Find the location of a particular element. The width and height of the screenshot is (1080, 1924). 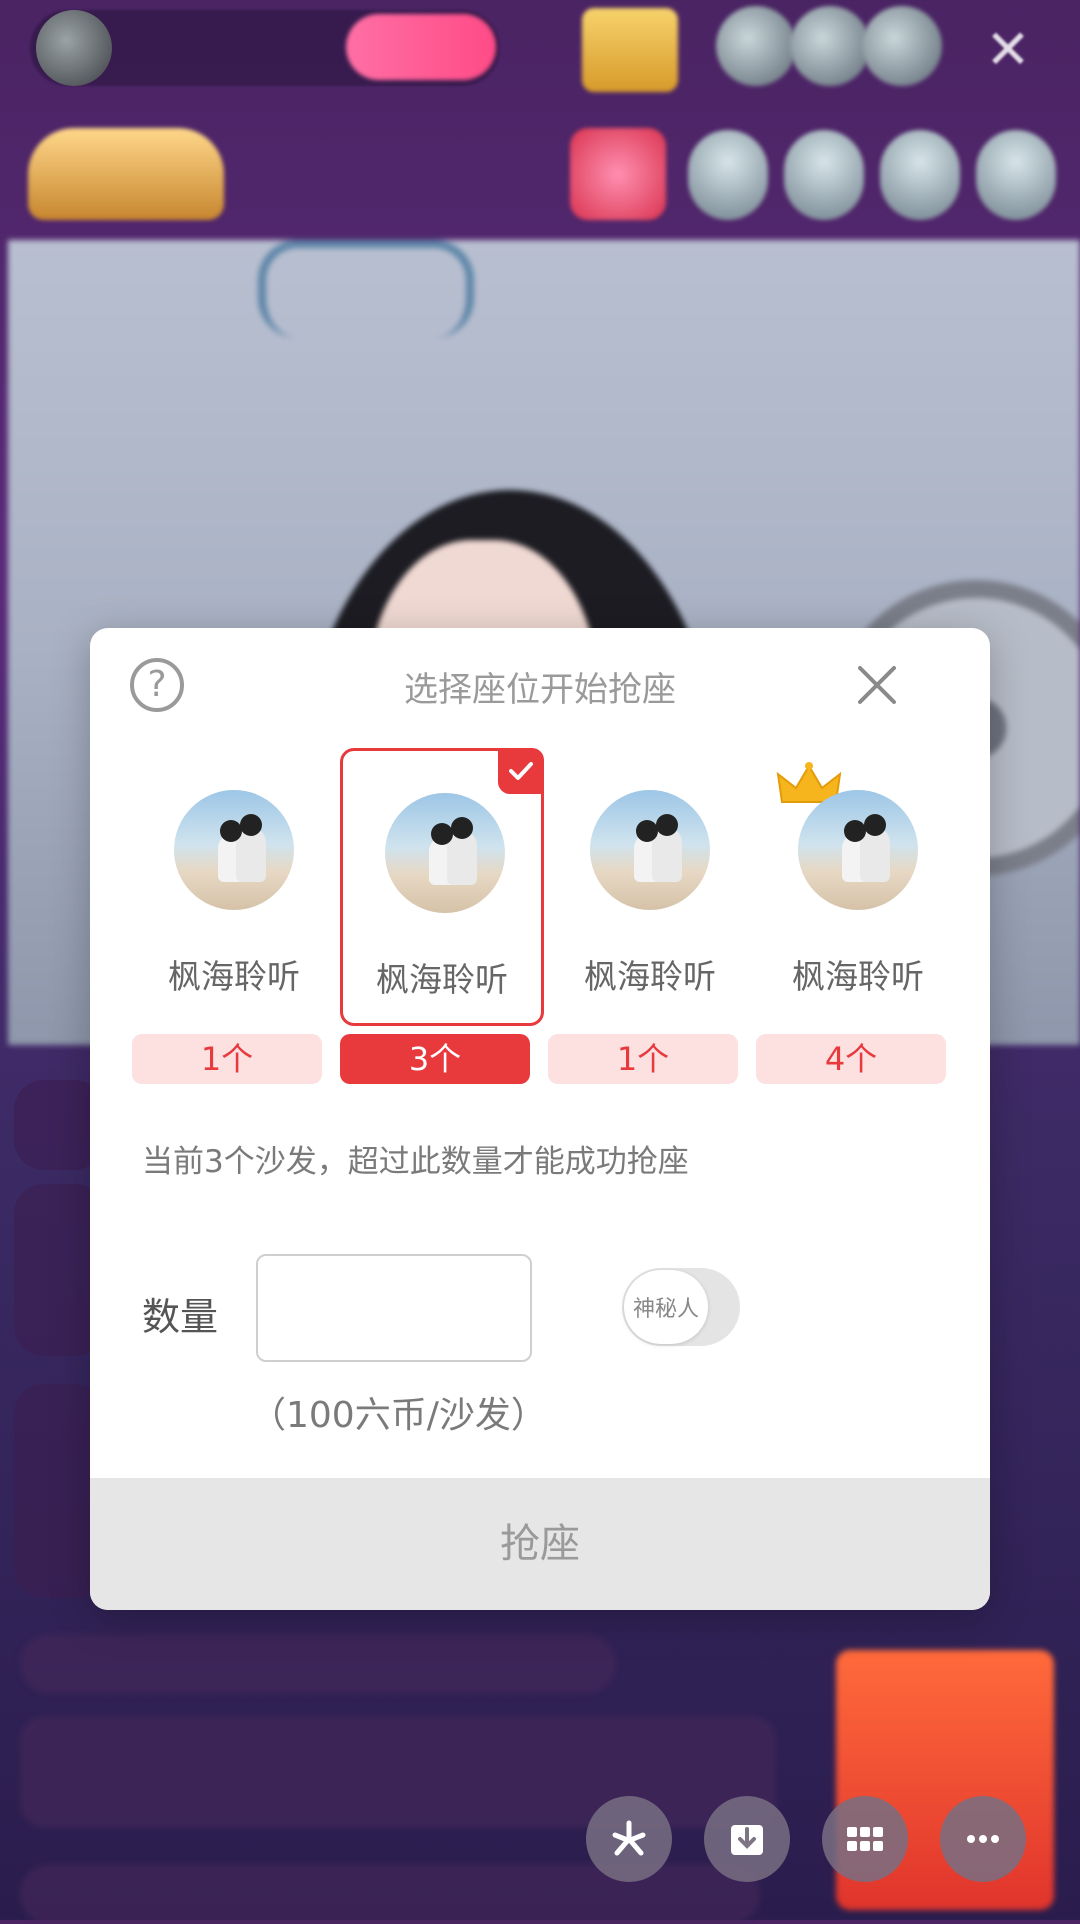

seat-count-4: 4个 is located at coordinates (851, 1059).